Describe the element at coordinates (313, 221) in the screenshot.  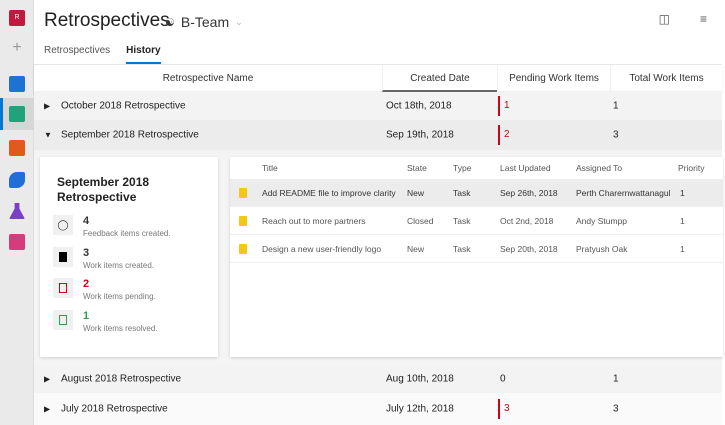
I see `item-title: Reach out to more partners` at that location.